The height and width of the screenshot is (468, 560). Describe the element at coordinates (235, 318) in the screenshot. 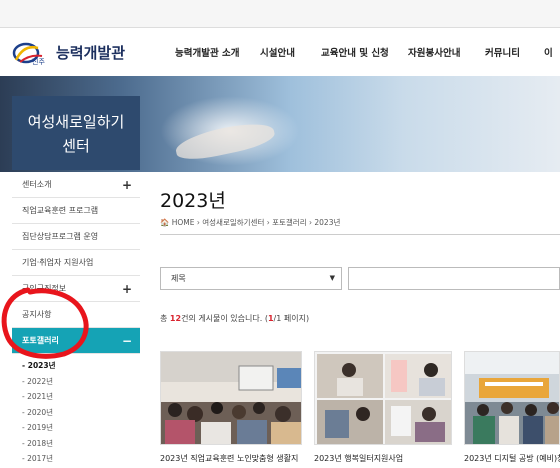

I see `post-count: 총 12건의 게시물이 있습니다. (1/1 페이지)` at that location.